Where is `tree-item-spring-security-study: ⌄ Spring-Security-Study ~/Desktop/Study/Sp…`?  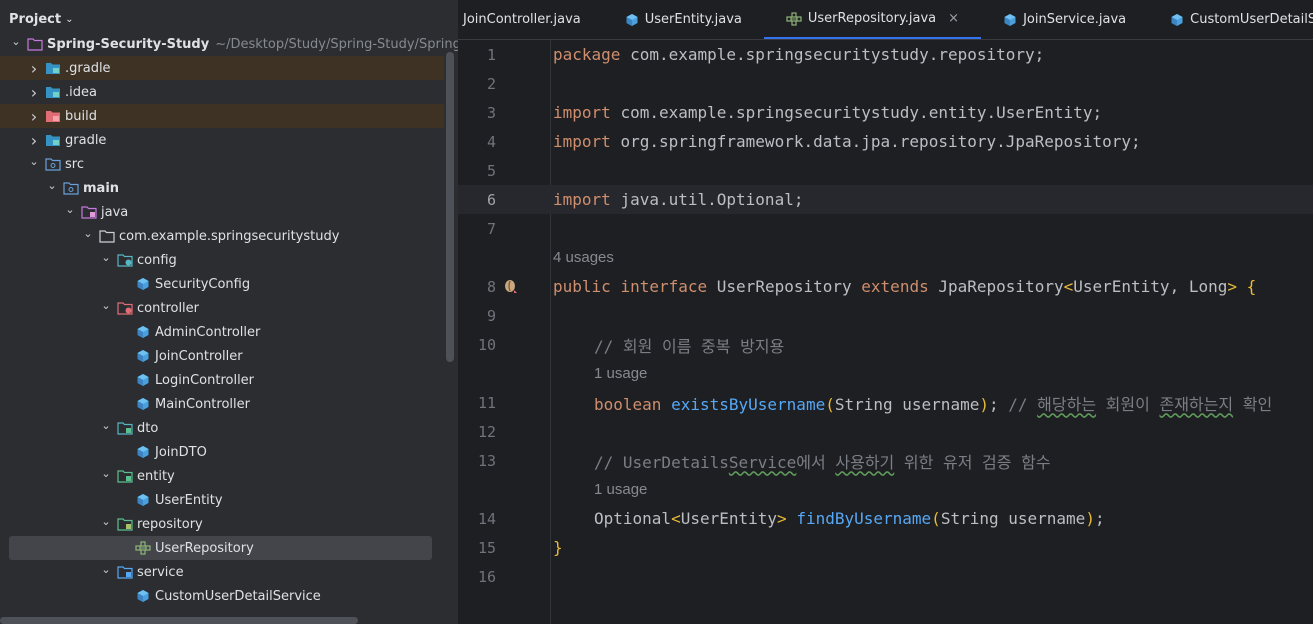
tree-item-spring-security-study: ⌄ Spring-Security-Study ~/Desktop/Study/Sp… is located at coordinates (229, 44).